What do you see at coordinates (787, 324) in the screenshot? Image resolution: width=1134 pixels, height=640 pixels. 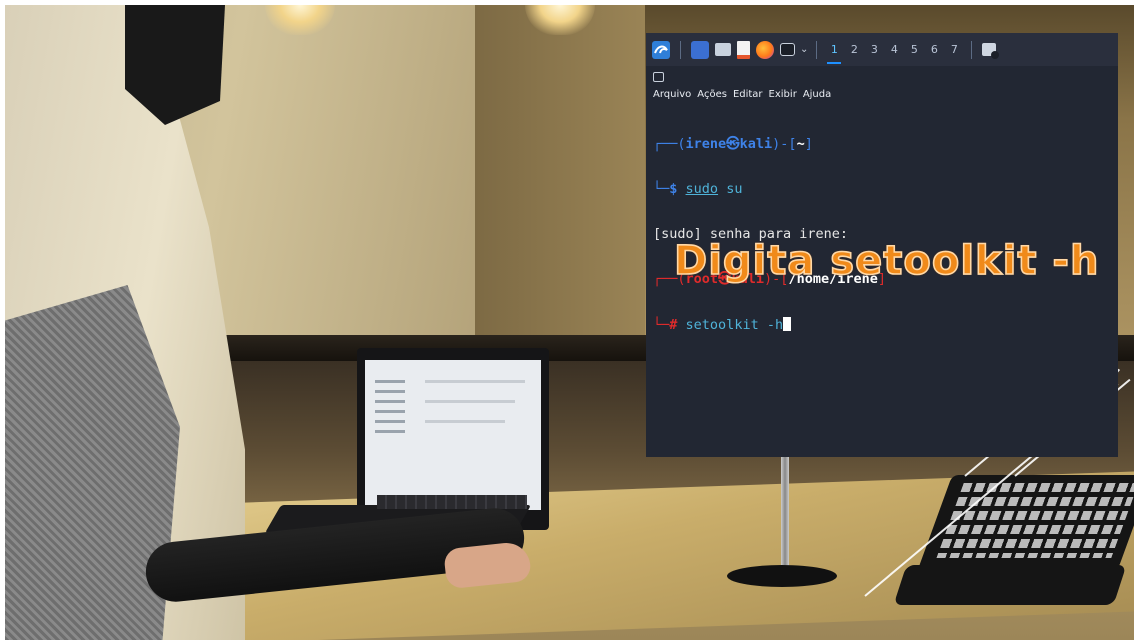 I see `text-cursor` at bounding box center [787, 324].